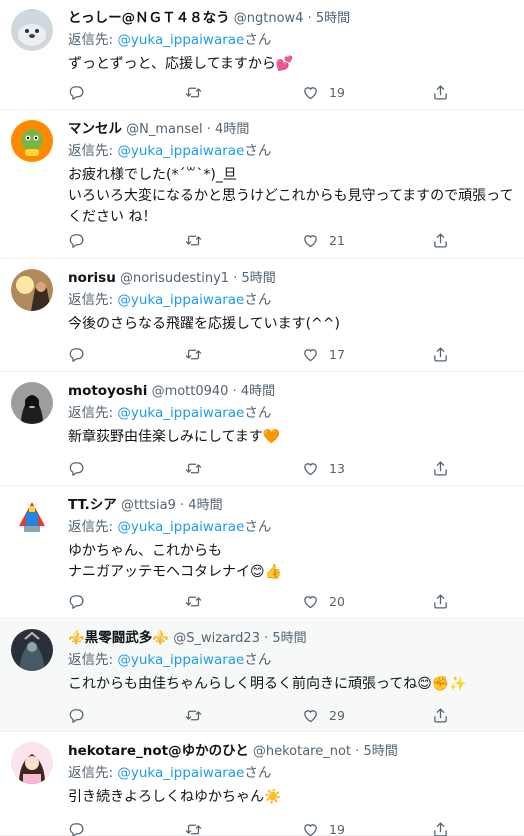 The image size is (524, 836). I want to click on user-handle: @norisudestiny1, so click(174, 278).